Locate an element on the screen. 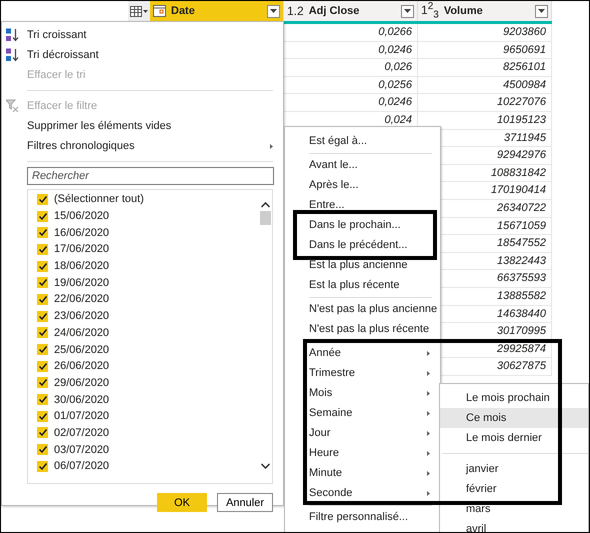  value-label: 29/06/2020 is located at coordinates (82, 382).